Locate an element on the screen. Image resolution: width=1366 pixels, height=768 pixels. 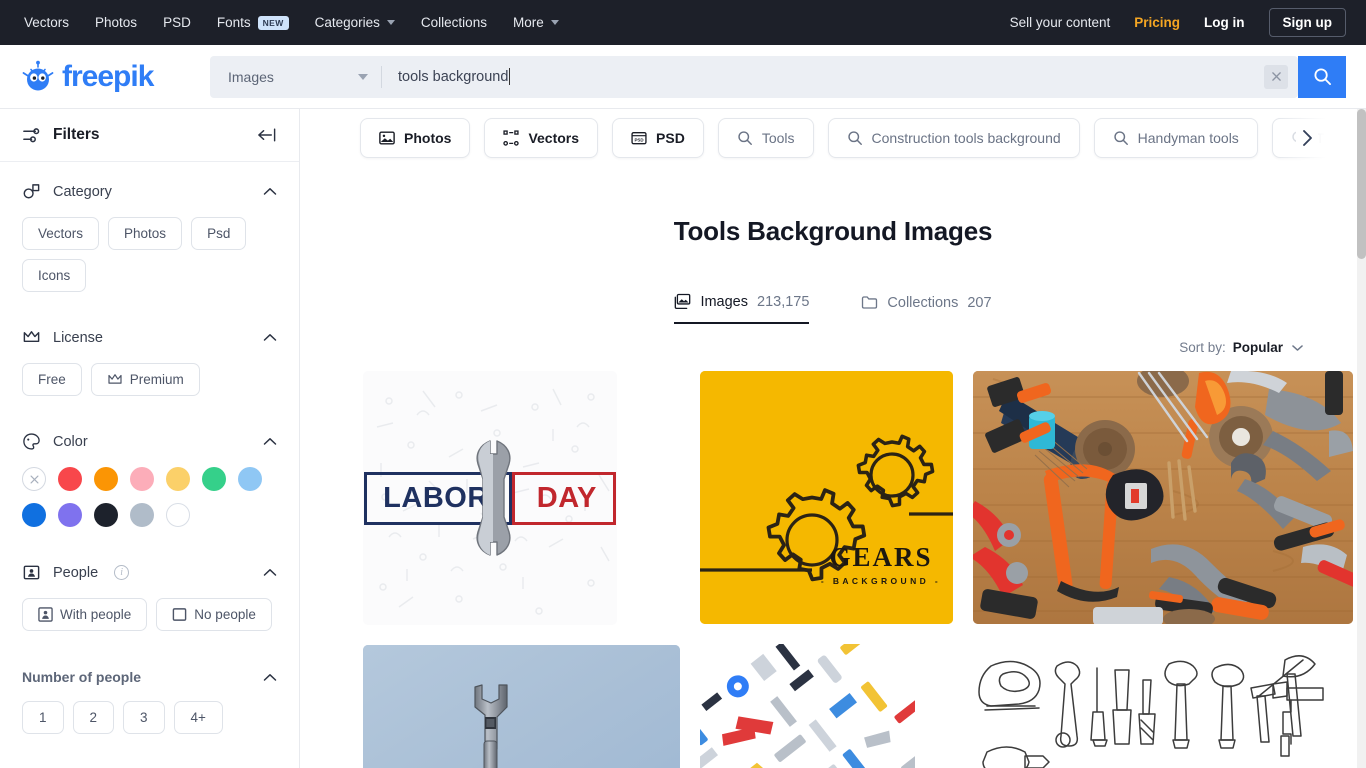
results-column-2: GEARS - BACKGROUND - is located at coordinates (826, 569).